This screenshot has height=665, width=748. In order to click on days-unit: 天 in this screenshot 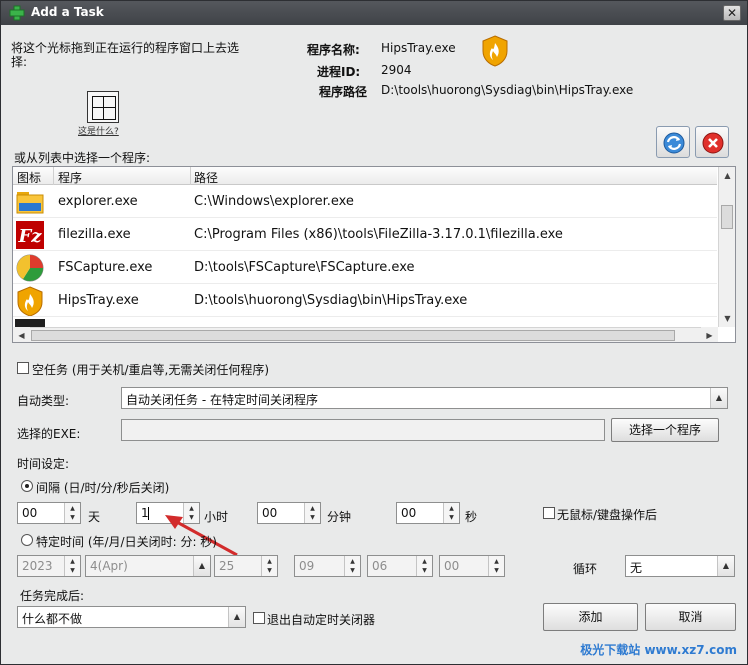, I will do `click(94, 517)`.